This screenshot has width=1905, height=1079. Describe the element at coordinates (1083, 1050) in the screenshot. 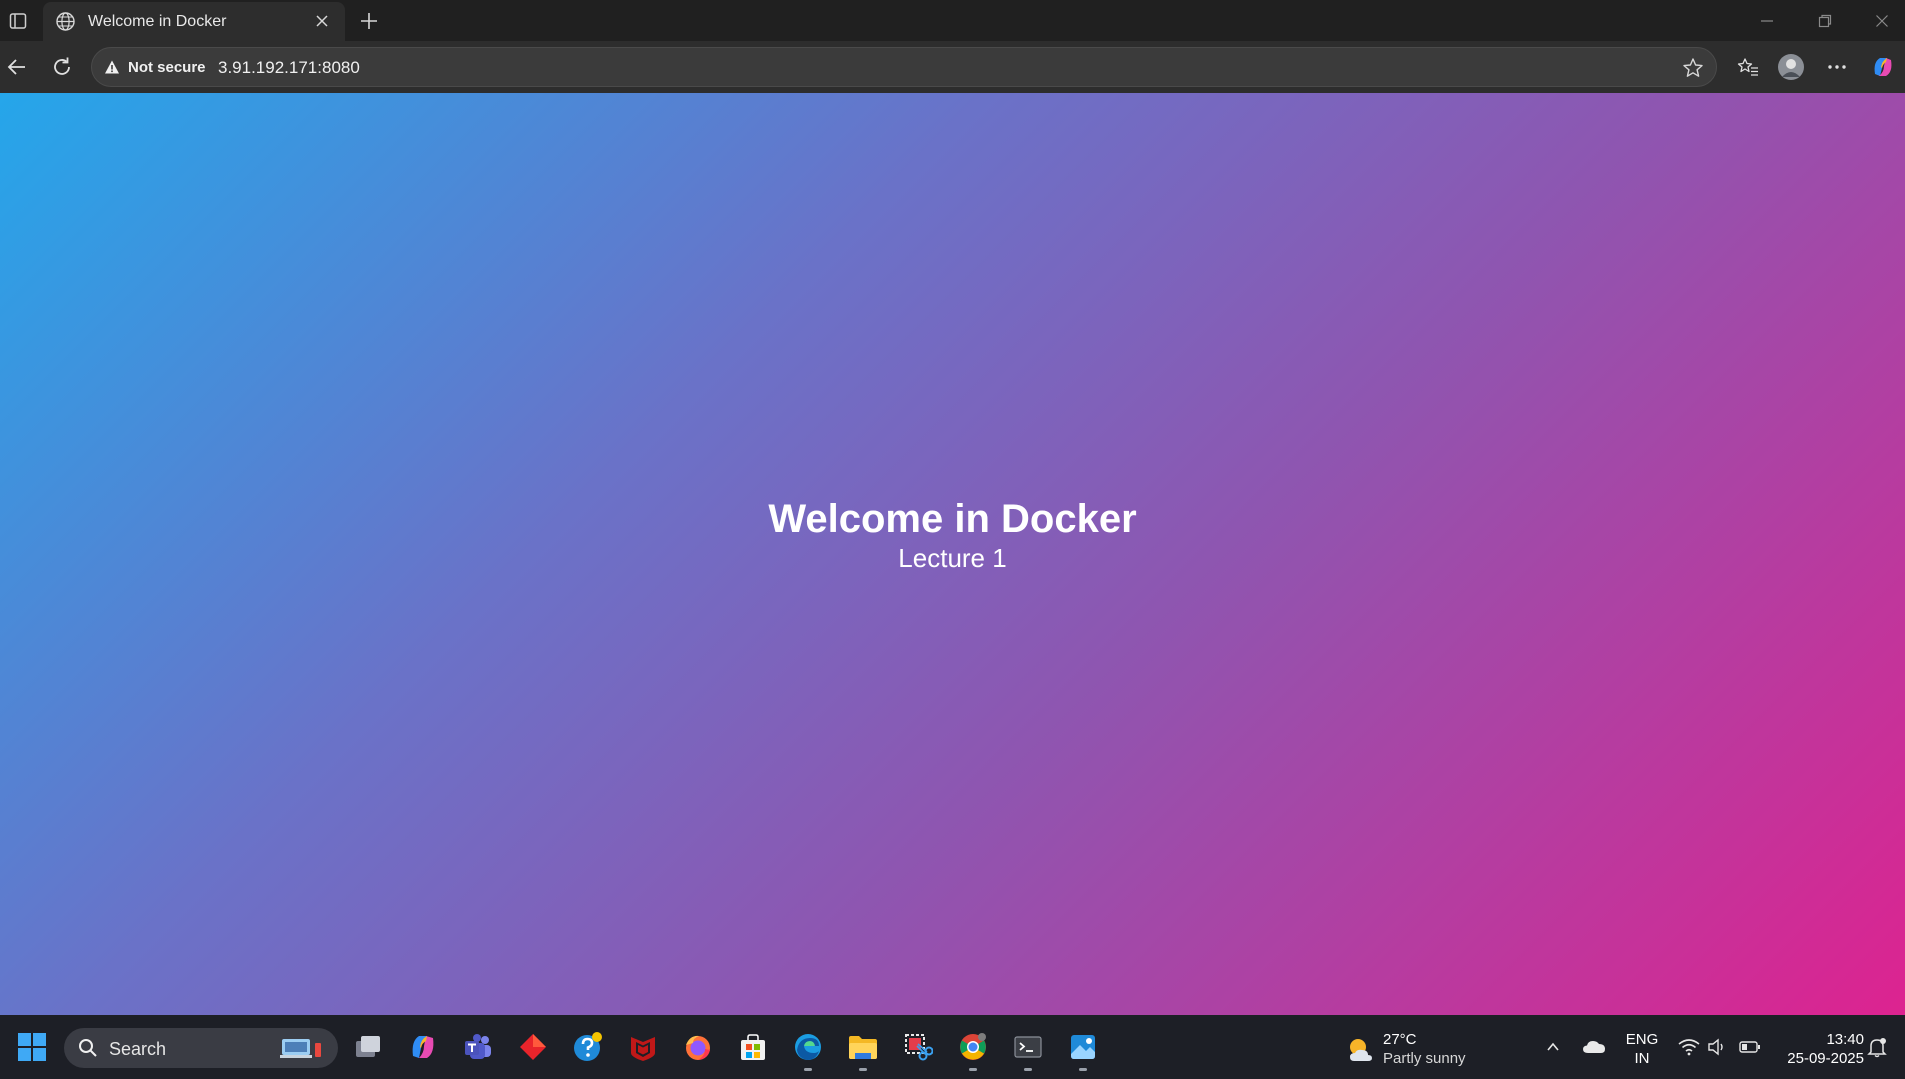

I see `photos-icon` at that location.